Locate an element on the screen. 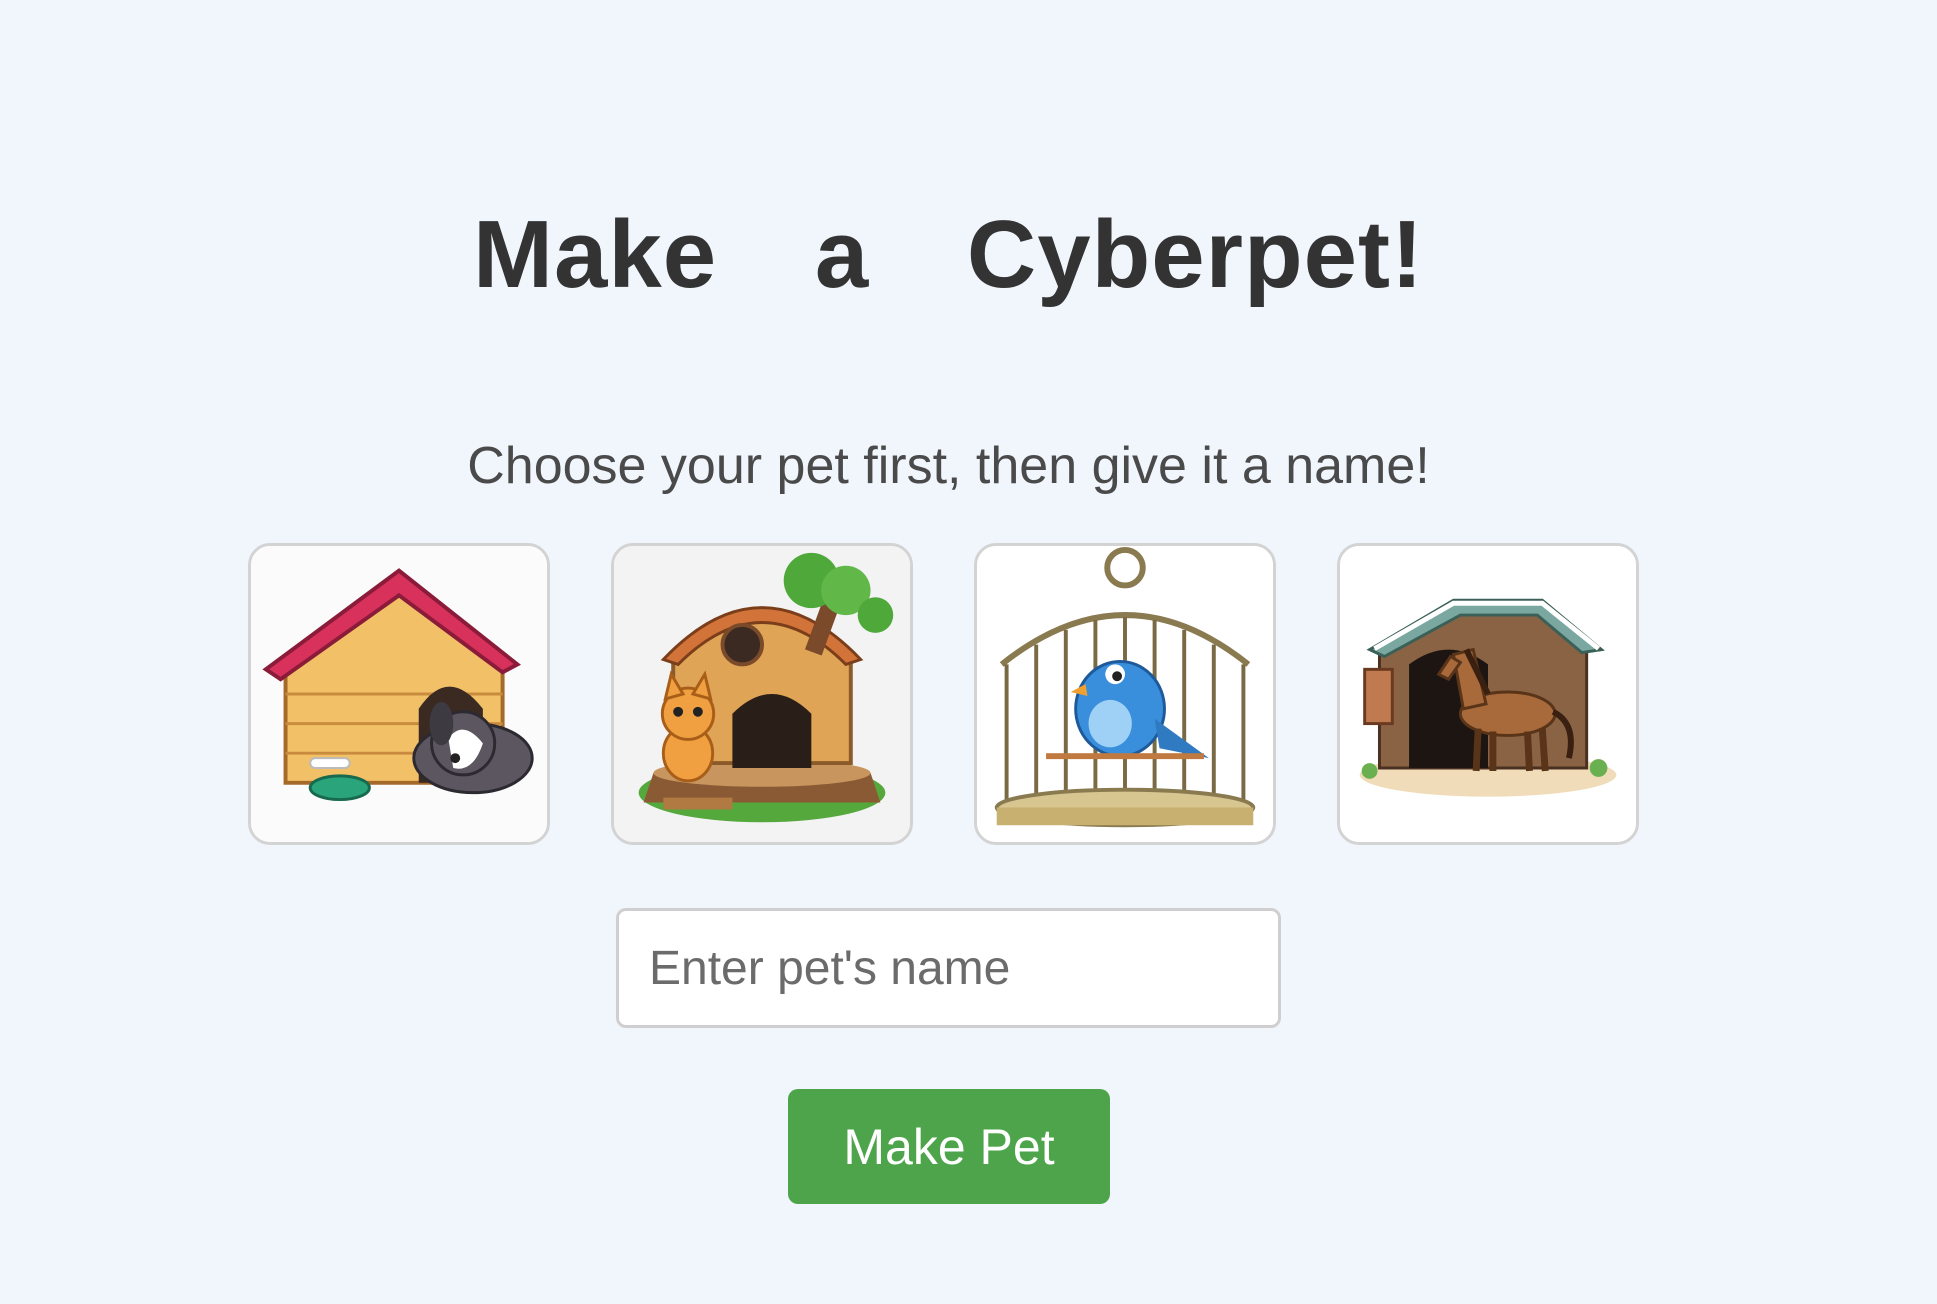  pet-option-horse is located at coordinates (1488, 694).